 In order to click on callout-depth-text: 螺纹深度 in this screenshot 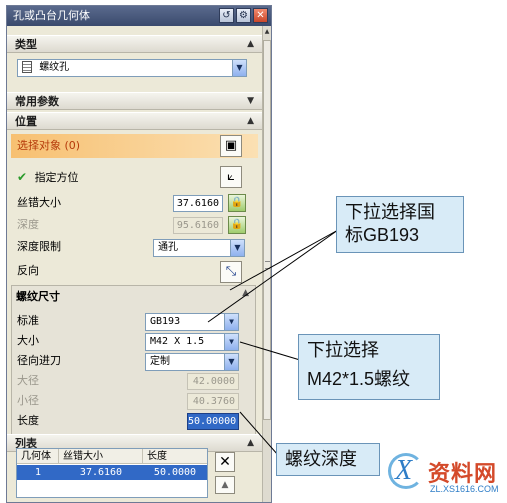, I will do `click(321, 459)`.